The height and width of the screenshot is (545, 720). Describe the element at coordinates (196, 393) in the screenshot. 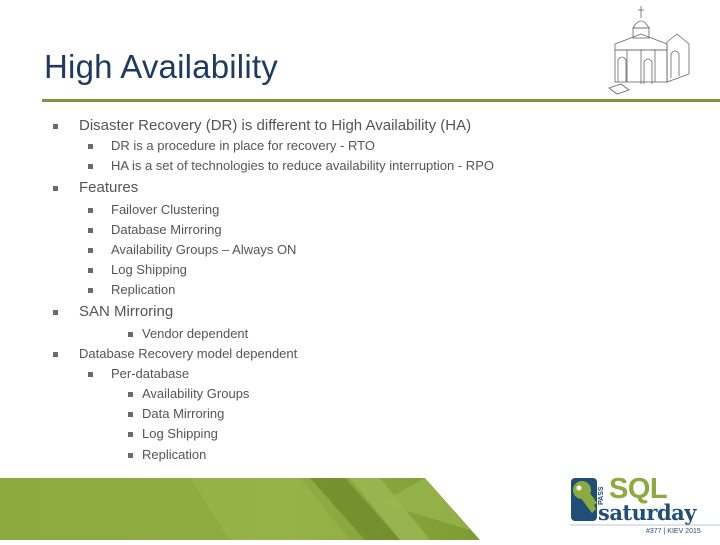

I see `bullet-subitem: Availability Groups` at that location.